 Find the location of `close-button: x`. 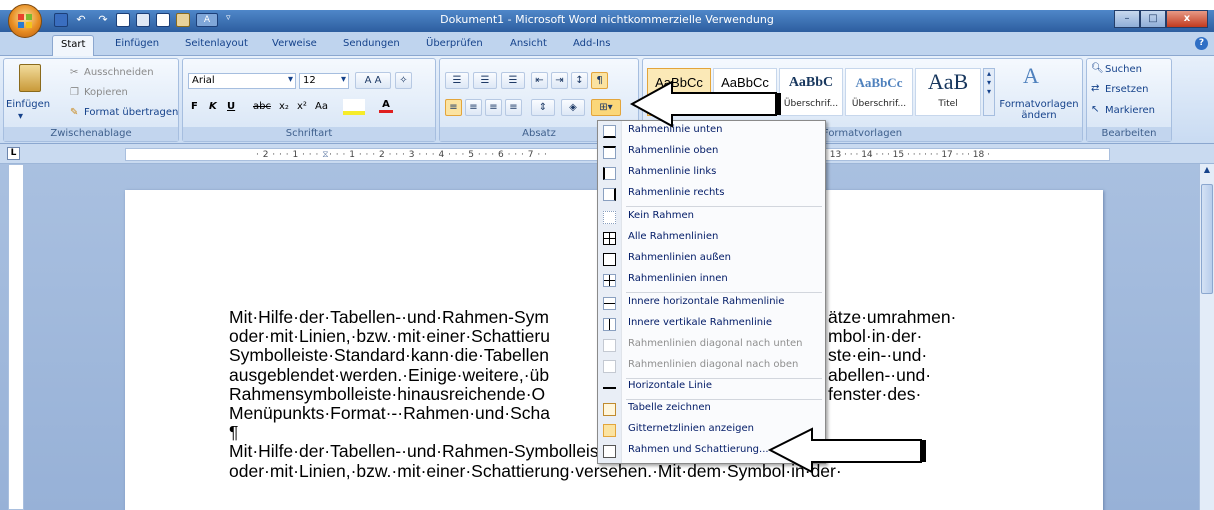

close-button: x is located at coordinates (1187, 19).